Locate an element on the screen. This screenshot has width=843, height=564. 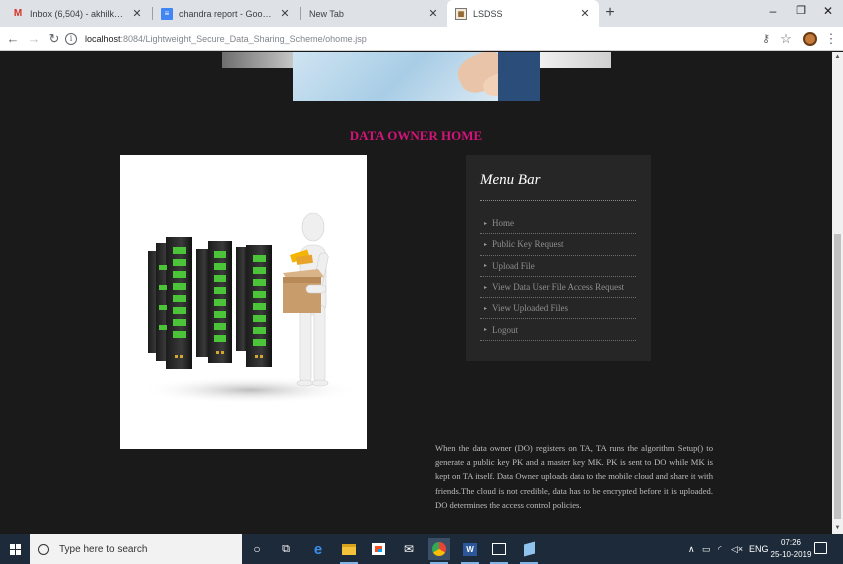
site-info-icon: i is located at coordinates (71, 39).